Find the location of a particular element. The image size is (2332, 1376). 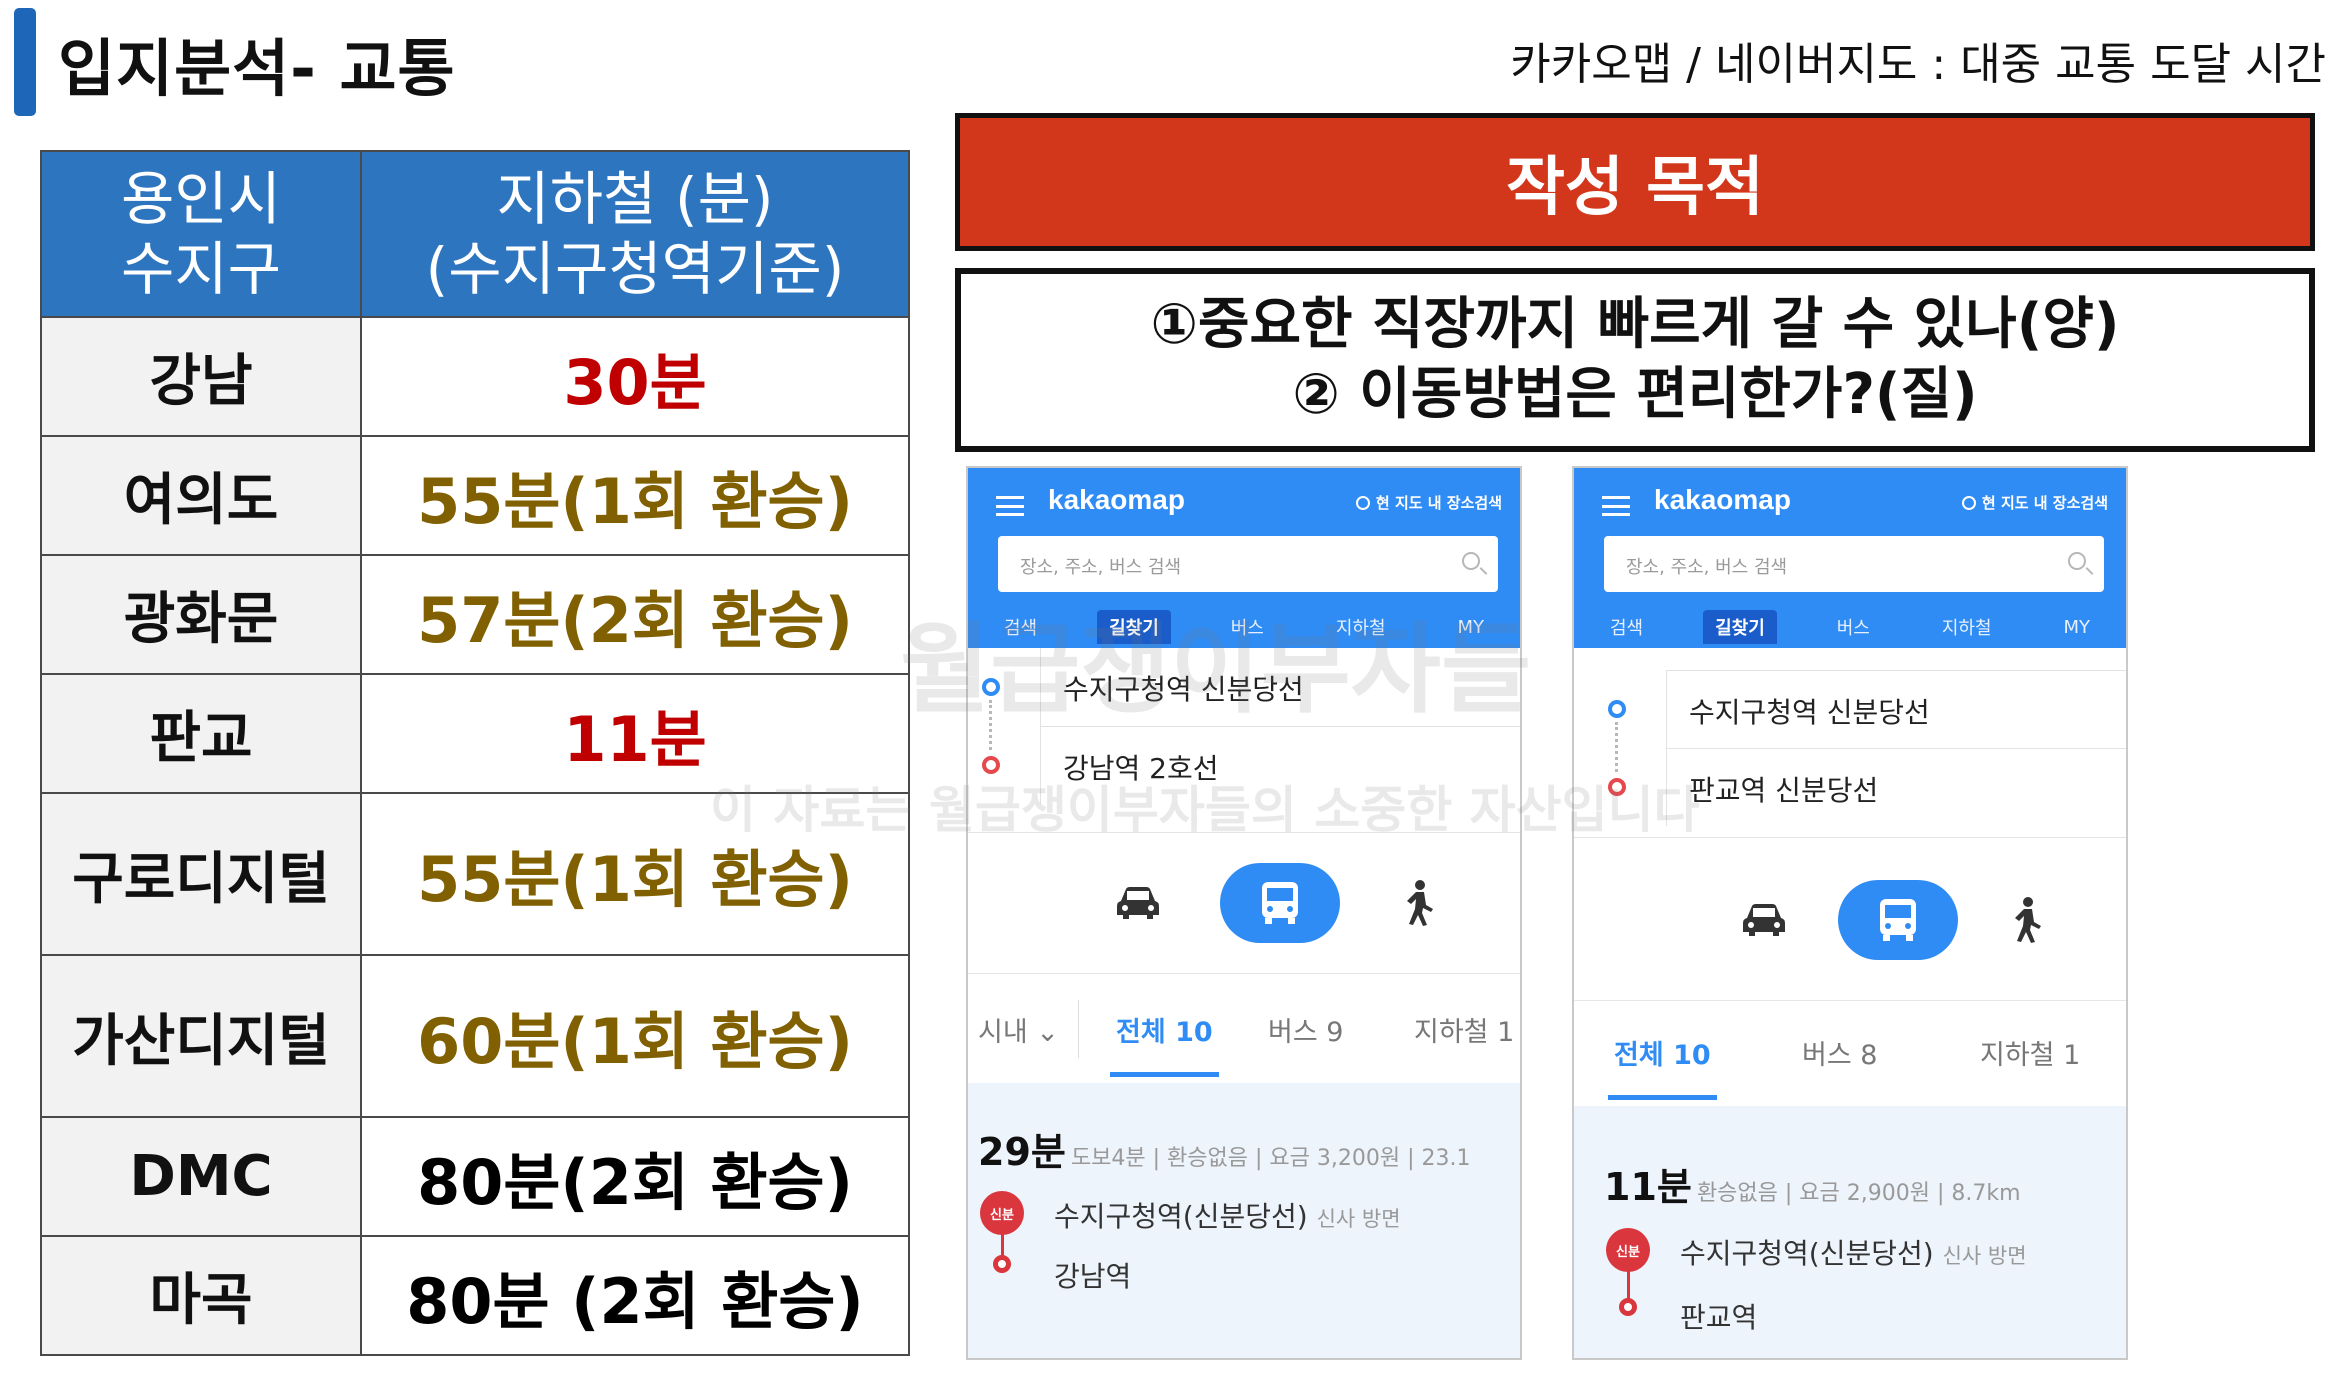

purpose-box: ①중요한 직장까지 빠르게 갈 수 있나(양) ② 이동방법은 편리한가?(질) is located at coordinates (1635, 360).